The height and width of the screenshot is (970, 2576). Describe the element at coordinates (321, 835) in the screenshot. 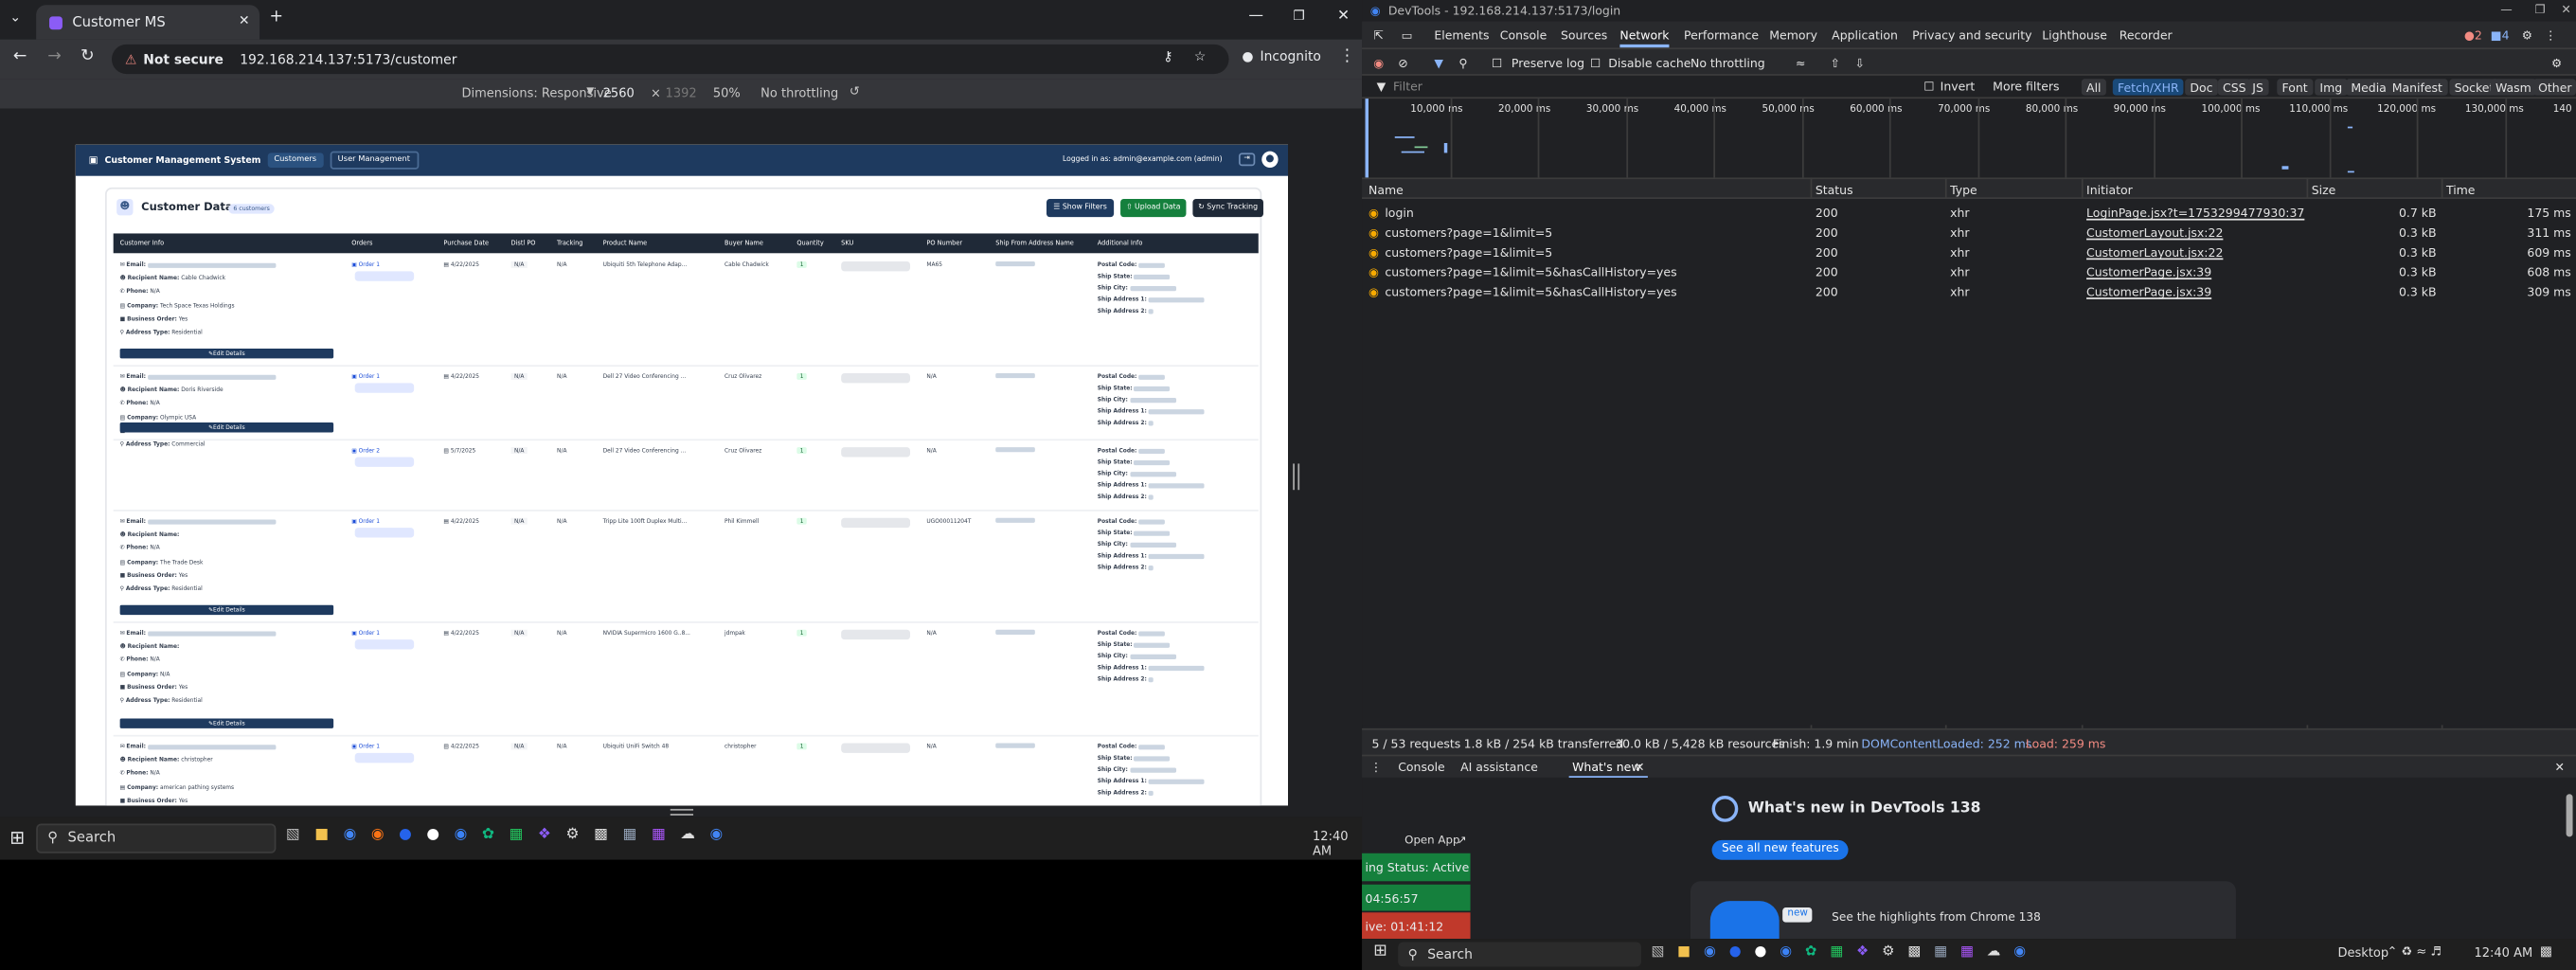

I see `file-explorer-icon: ■` at that location.